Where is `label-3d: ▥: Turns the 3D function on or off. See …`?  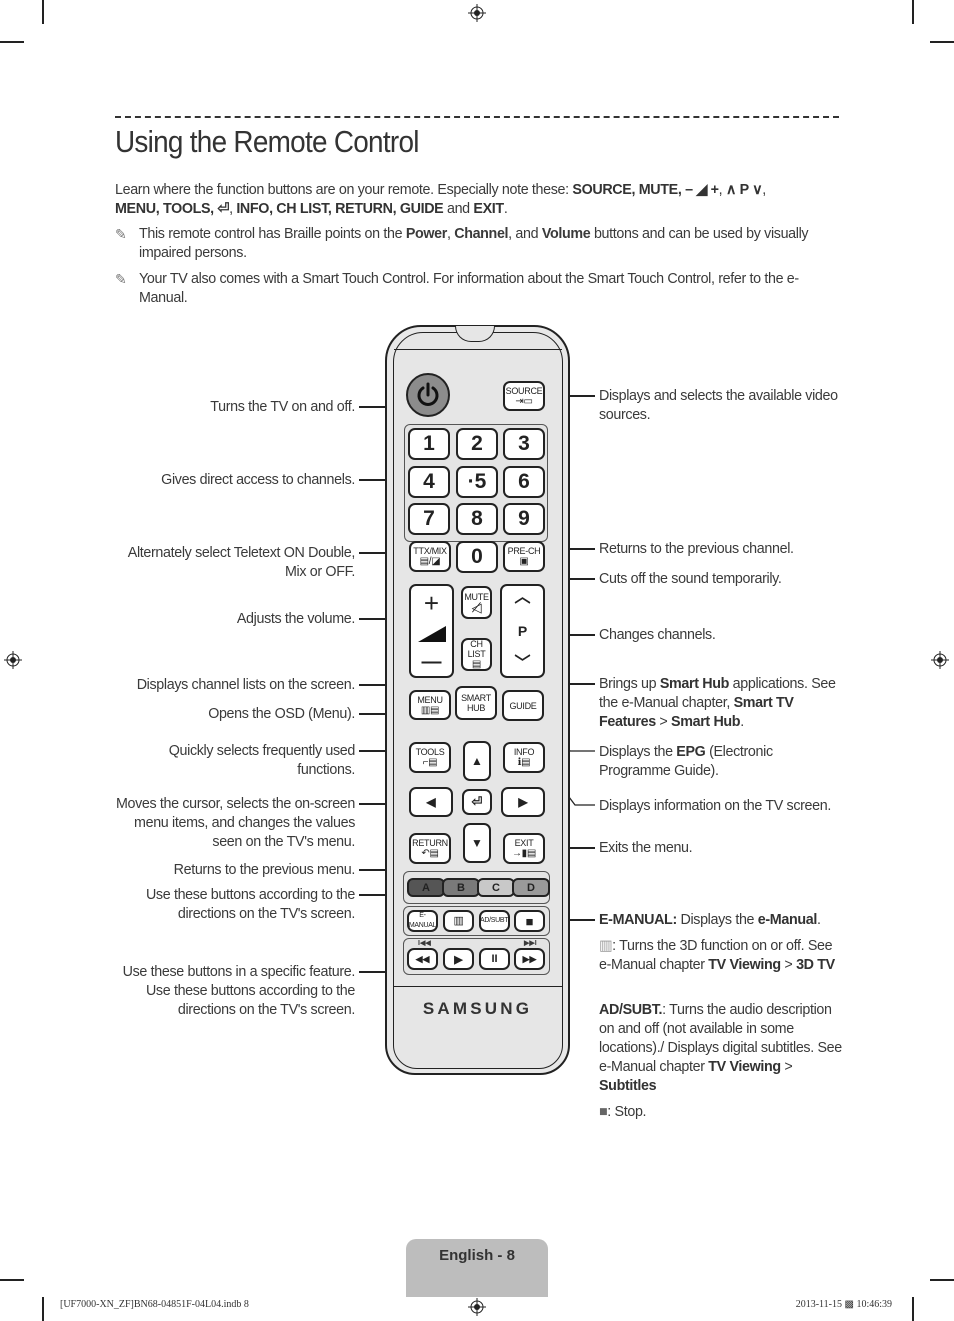 label-3d: ▥: Turns the 3D function on or off. See … is located at coordinates (717, 955).